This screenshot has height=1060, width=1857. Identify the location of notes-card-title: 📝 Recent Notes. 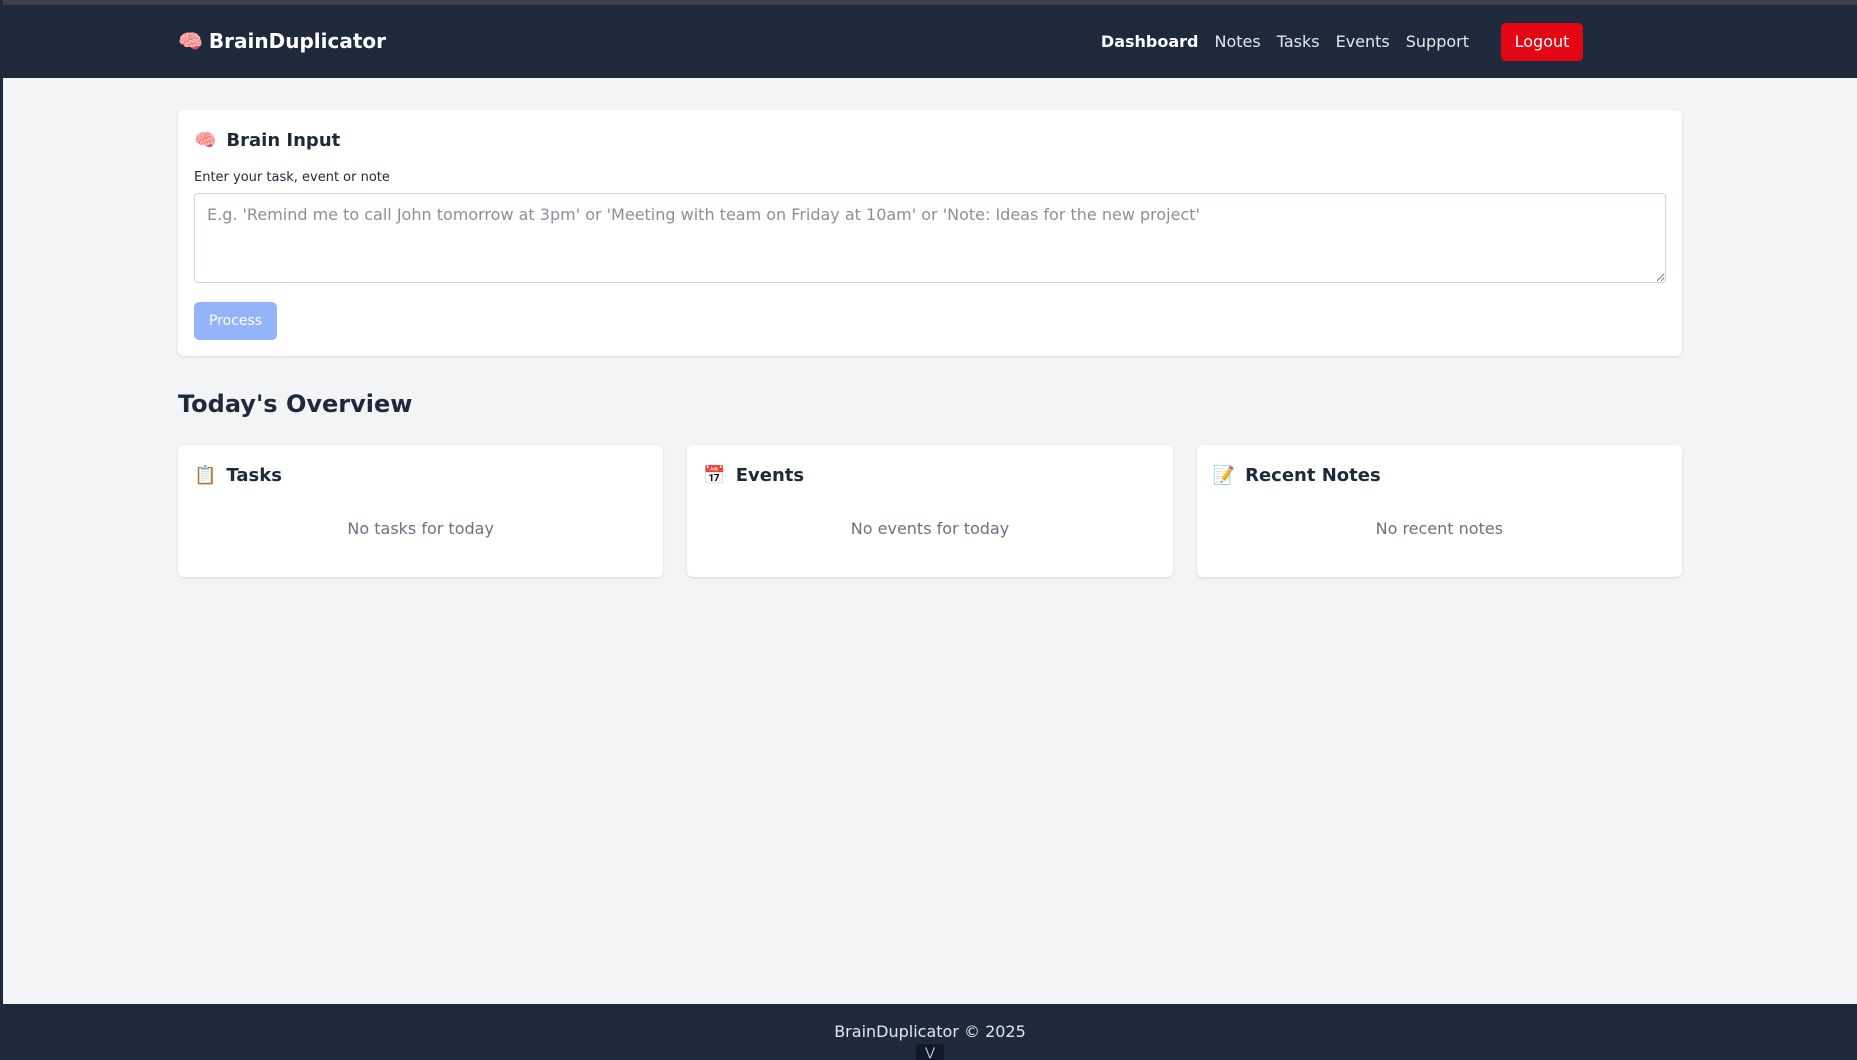
(1439, 475).